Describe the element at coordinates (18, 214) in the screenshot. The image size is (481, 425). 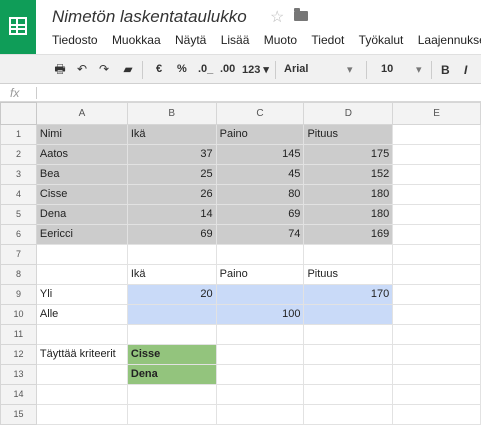
I see `row-header: 5` at that location.